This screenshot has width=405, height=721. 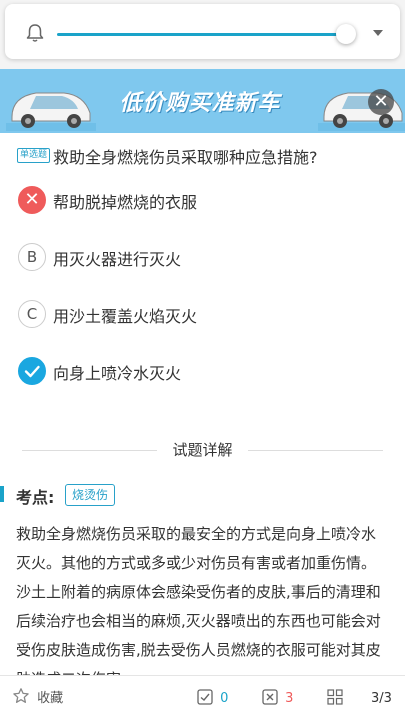 What do you see at coordinates (224, 698) in the screenshot?
I see `correct-count: 0` at bounding box center [224, 698].